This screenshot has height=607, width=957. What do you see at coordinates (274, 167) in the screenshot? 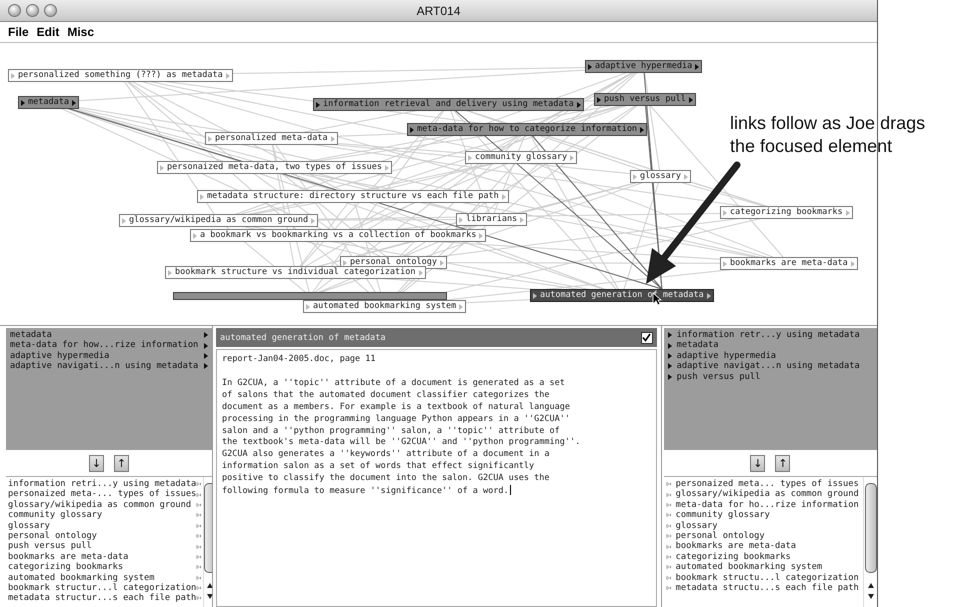
I see `graph-node: personaized meta-data, two types of issues` at bounding box center [274, 167].